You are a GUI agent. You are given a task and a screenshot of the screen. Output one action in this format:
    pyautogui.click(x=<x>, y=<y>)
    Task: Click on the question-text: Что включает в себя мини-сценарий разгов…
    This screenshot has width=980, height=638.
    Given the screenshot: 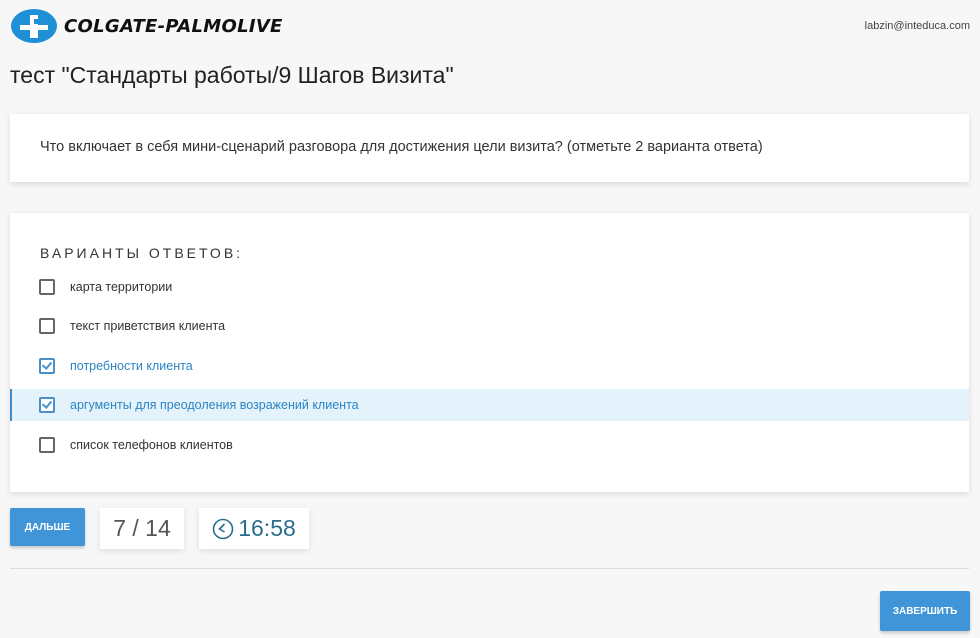 What is the action you would take?
    pyautogui.click(x=401, y=147)
    